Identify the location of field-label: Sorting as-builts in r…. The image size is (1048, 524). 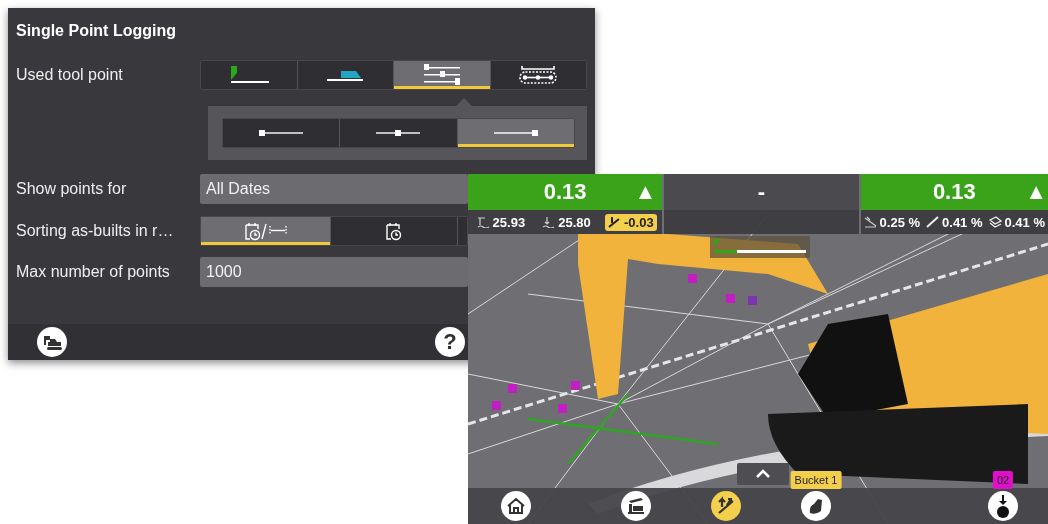
(95, 231).